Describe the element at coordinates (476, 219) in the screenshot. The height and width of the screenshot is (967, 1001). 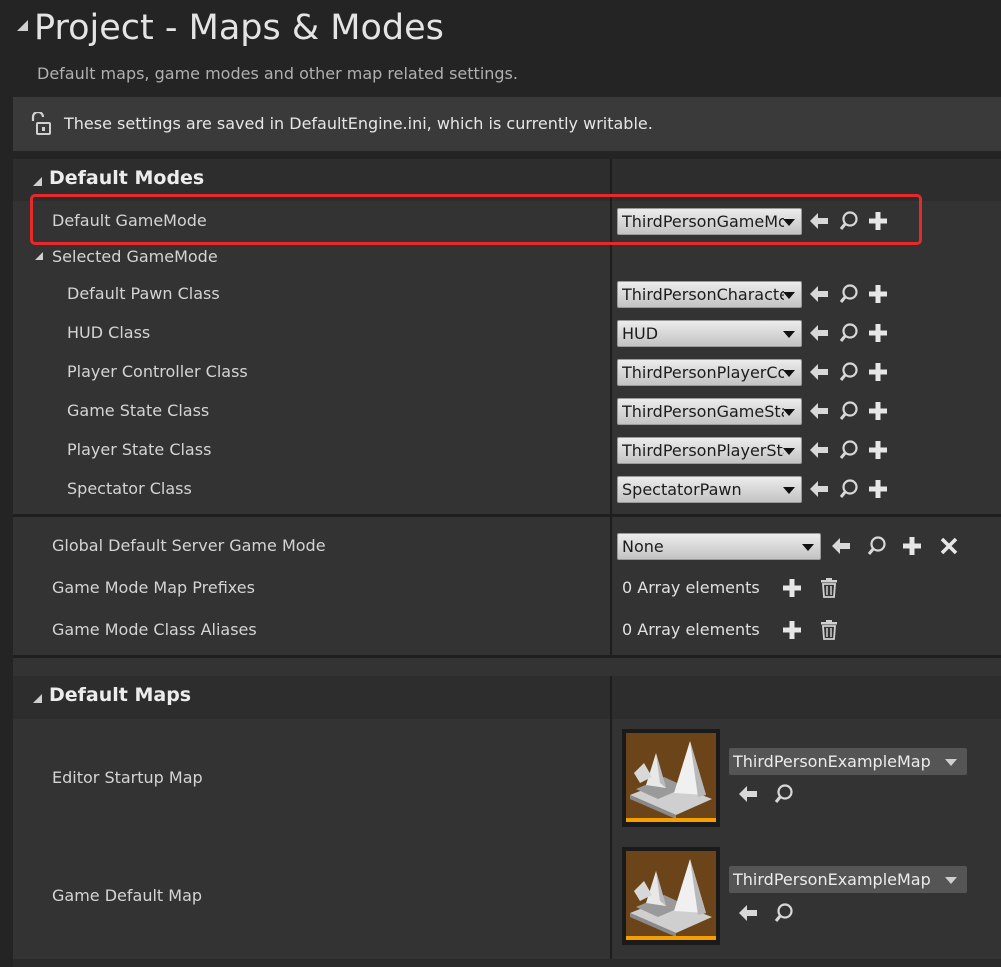
I see `highlight-box` at that location.